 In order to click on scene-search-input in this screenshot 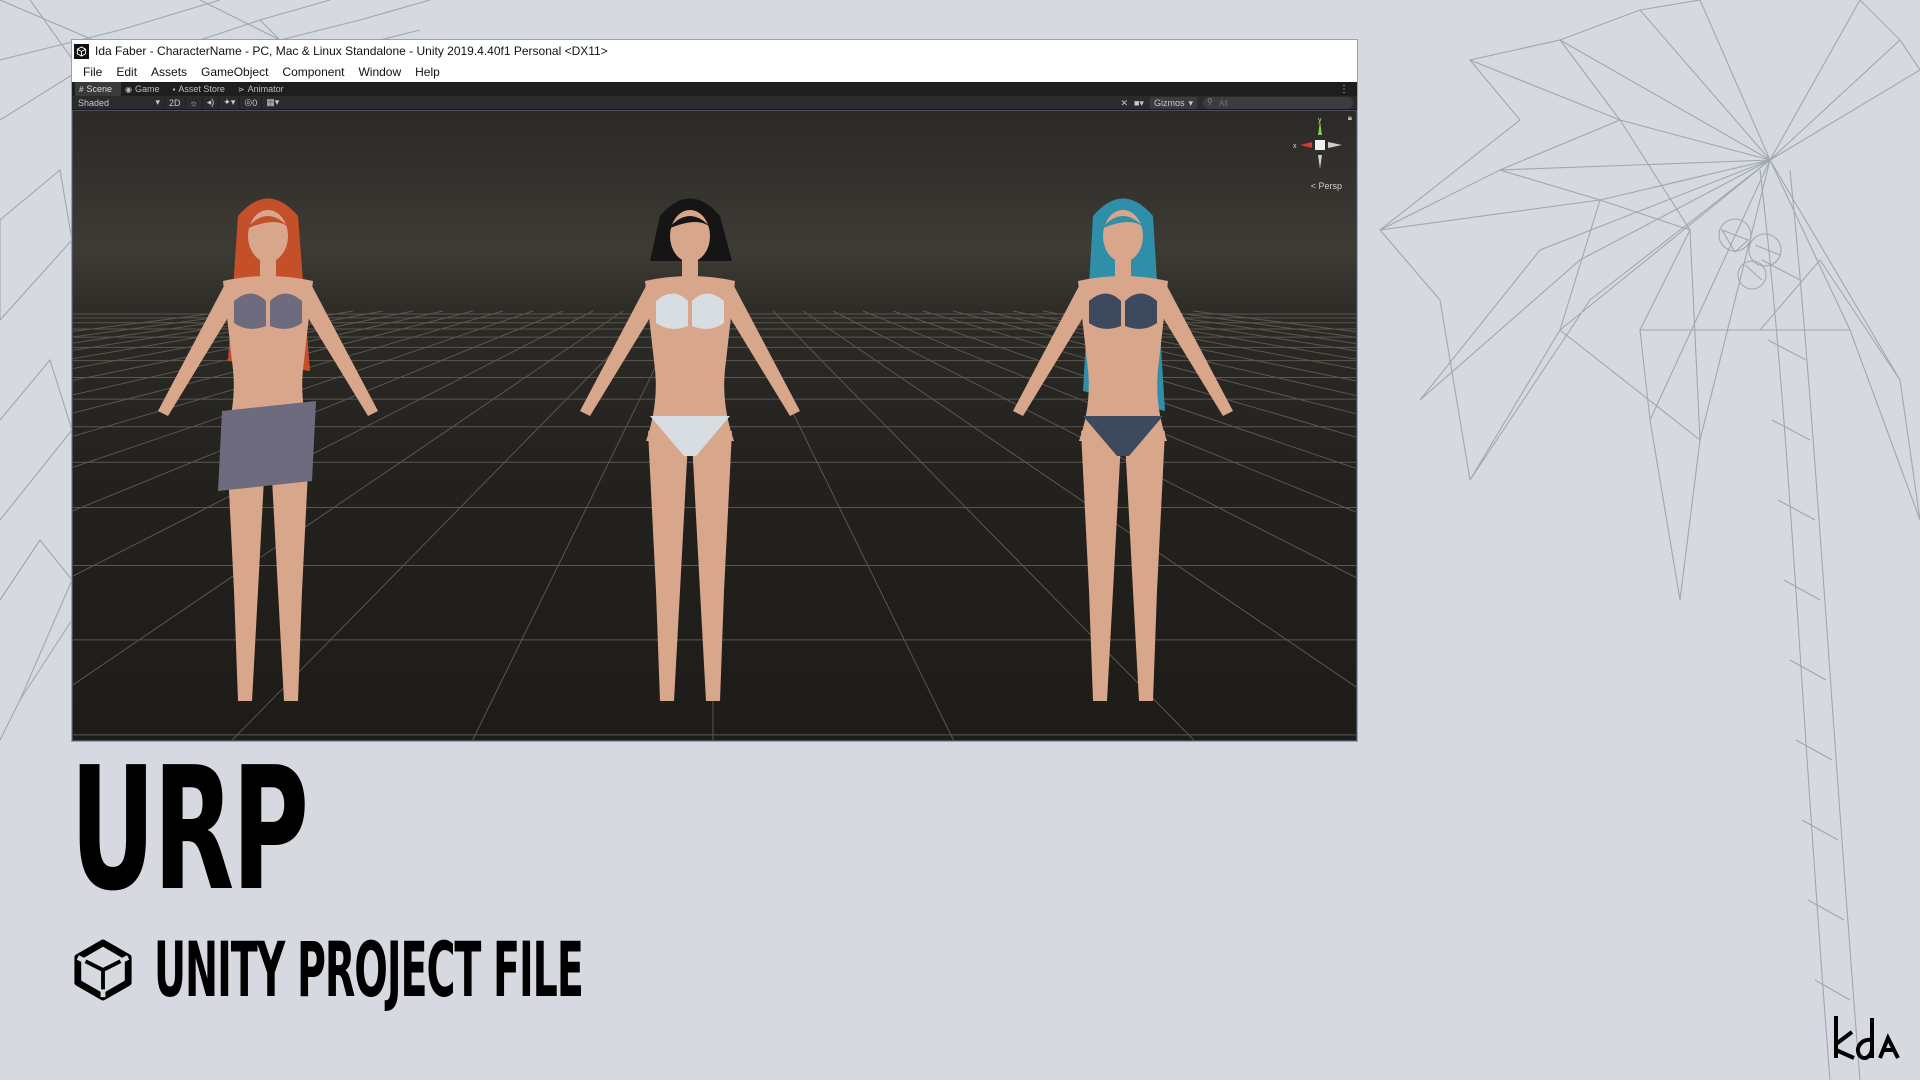, I will do `click(1278, 103)`.